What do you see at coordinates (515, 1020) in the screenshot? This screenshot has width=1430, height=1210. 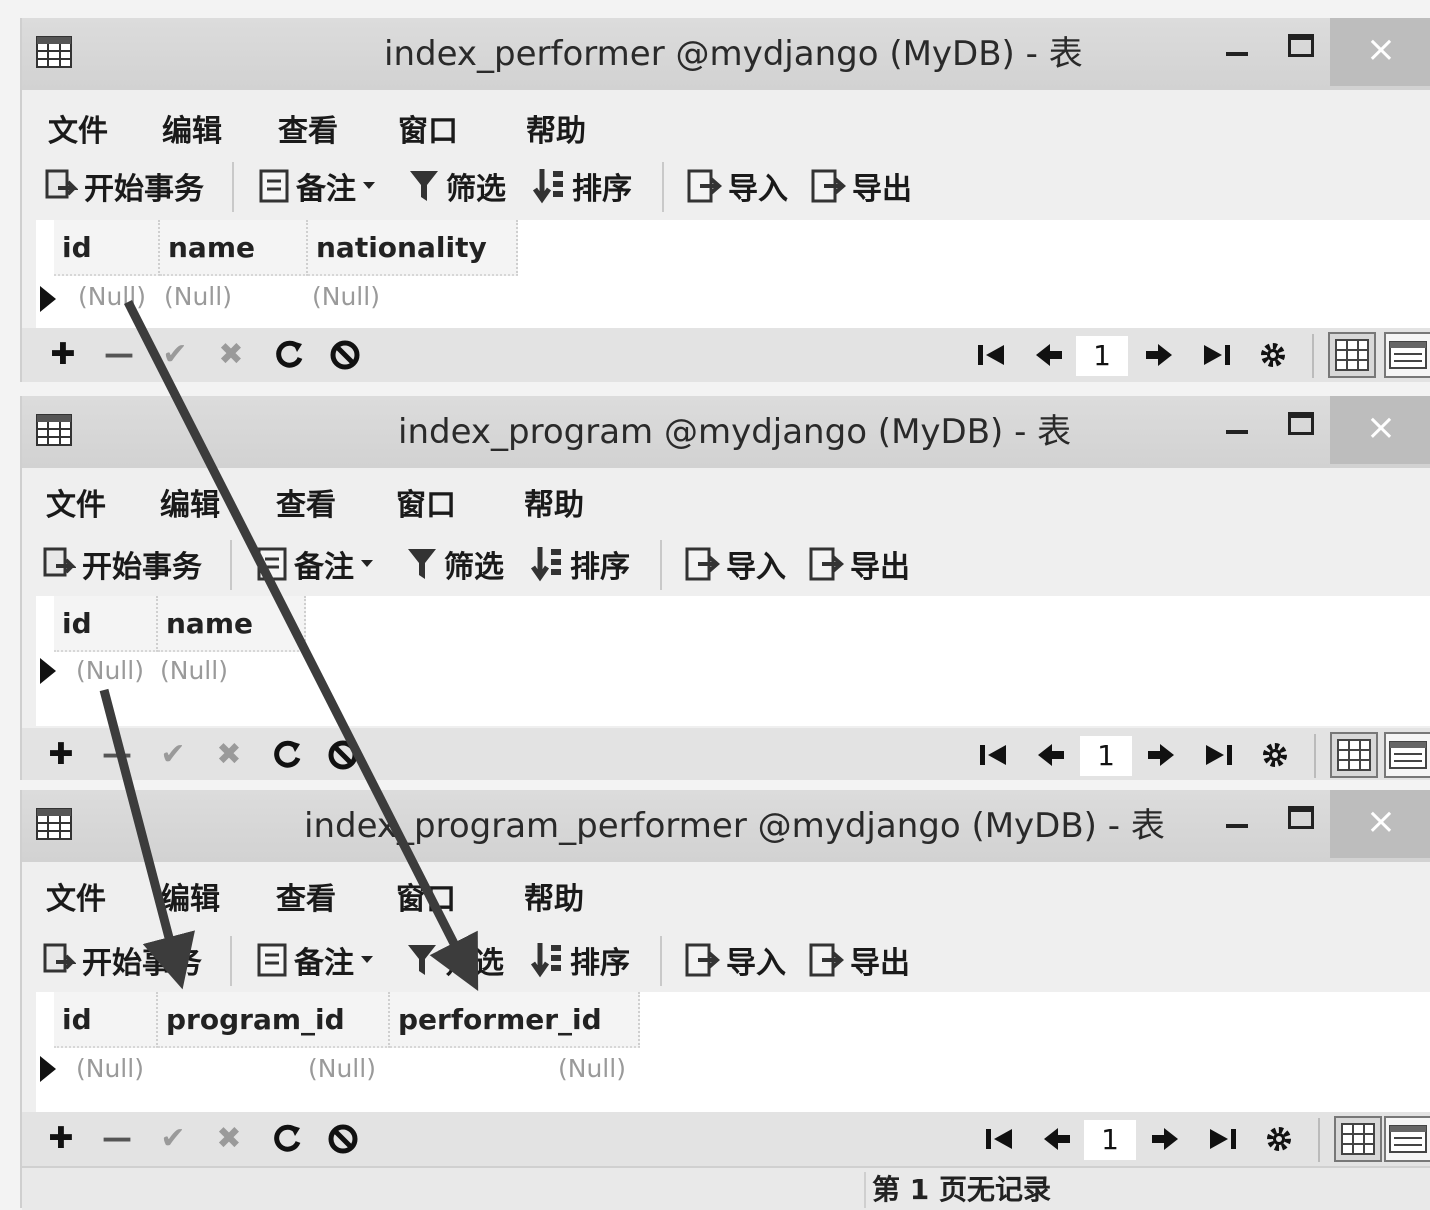 I see `column-header-performer-id: performer_id` at bounding box center [515, 1020].